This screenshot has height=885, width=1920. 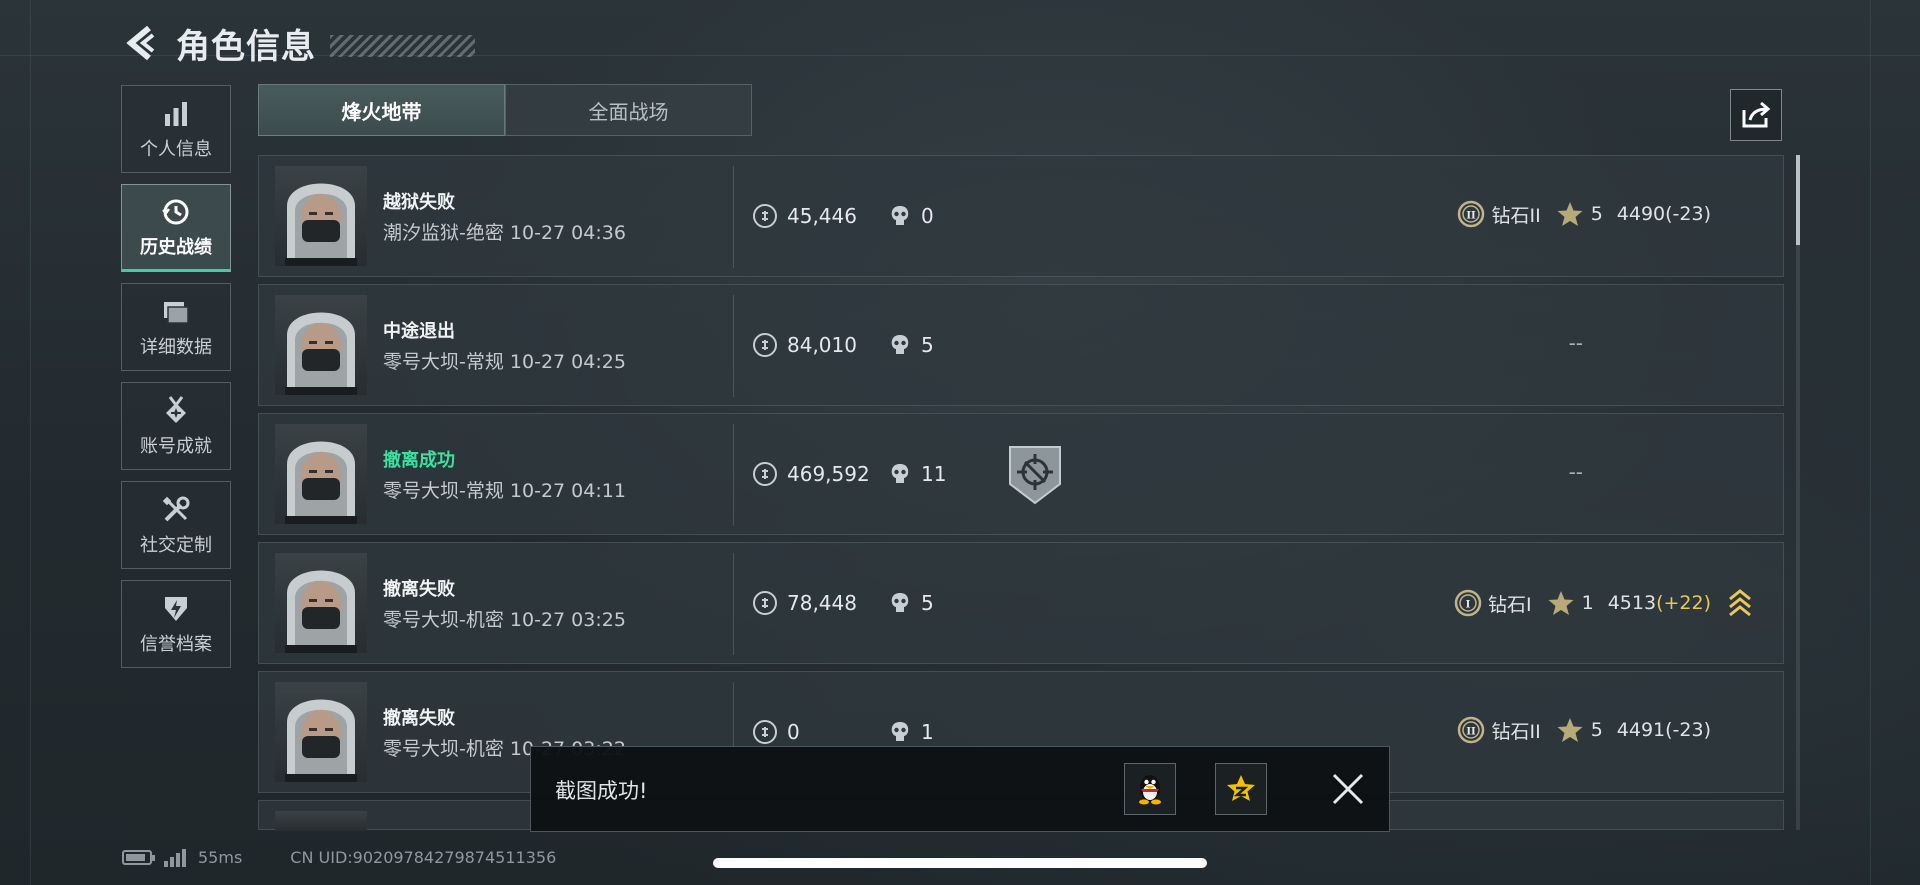 I want to click on back-arrow-icon, so click(x=140, y=43).